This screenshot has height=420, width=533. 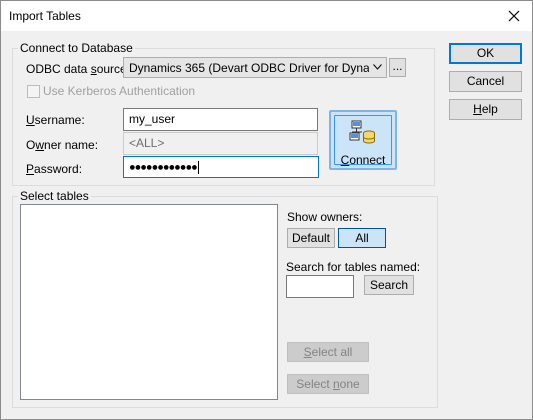 What do you see at coordinates (328, 352) in the screenshot?
I see `select-all-button: Select all` at bounding box center [328, 352].